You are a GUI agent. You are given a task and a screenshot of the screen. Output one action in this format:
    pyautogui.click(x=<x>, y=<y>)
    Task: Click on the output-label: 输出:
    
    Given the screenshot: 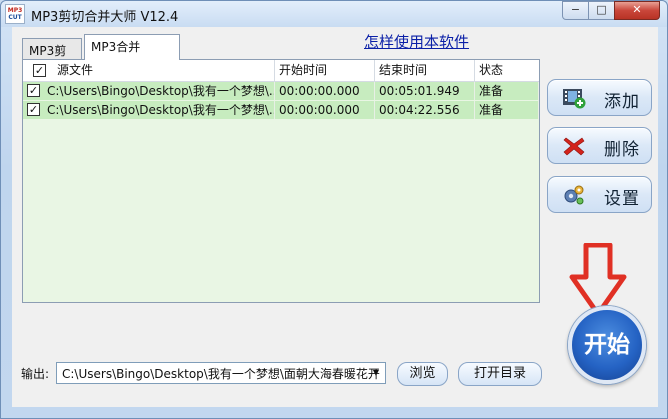 What is the action you would take?
    pyautogui.click(x=35, y=374)
    